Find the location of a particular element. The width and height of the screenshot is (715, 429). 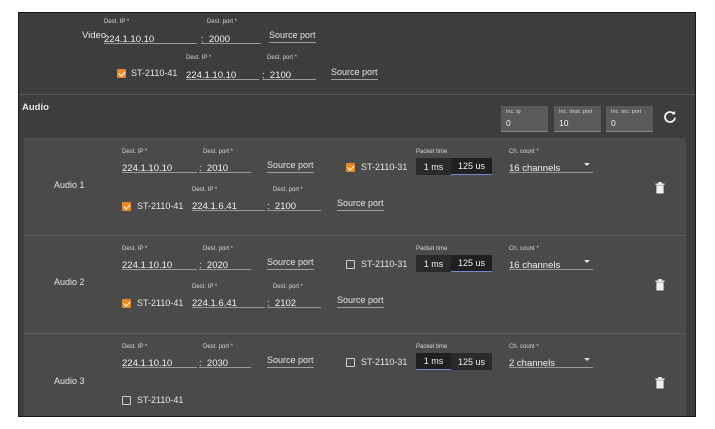

audio-1-ch-count-label: Ch. count * is located at coordinates (524, 152).